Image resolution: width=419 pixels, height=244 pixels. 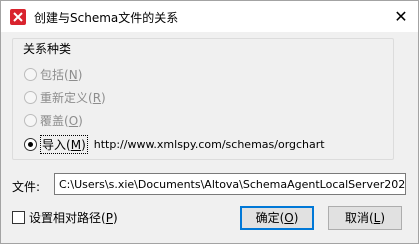 What do you see at coordinates (18, 17) in the screenshot?
I see `altova-app-icon` at bounding box center [18, 17].